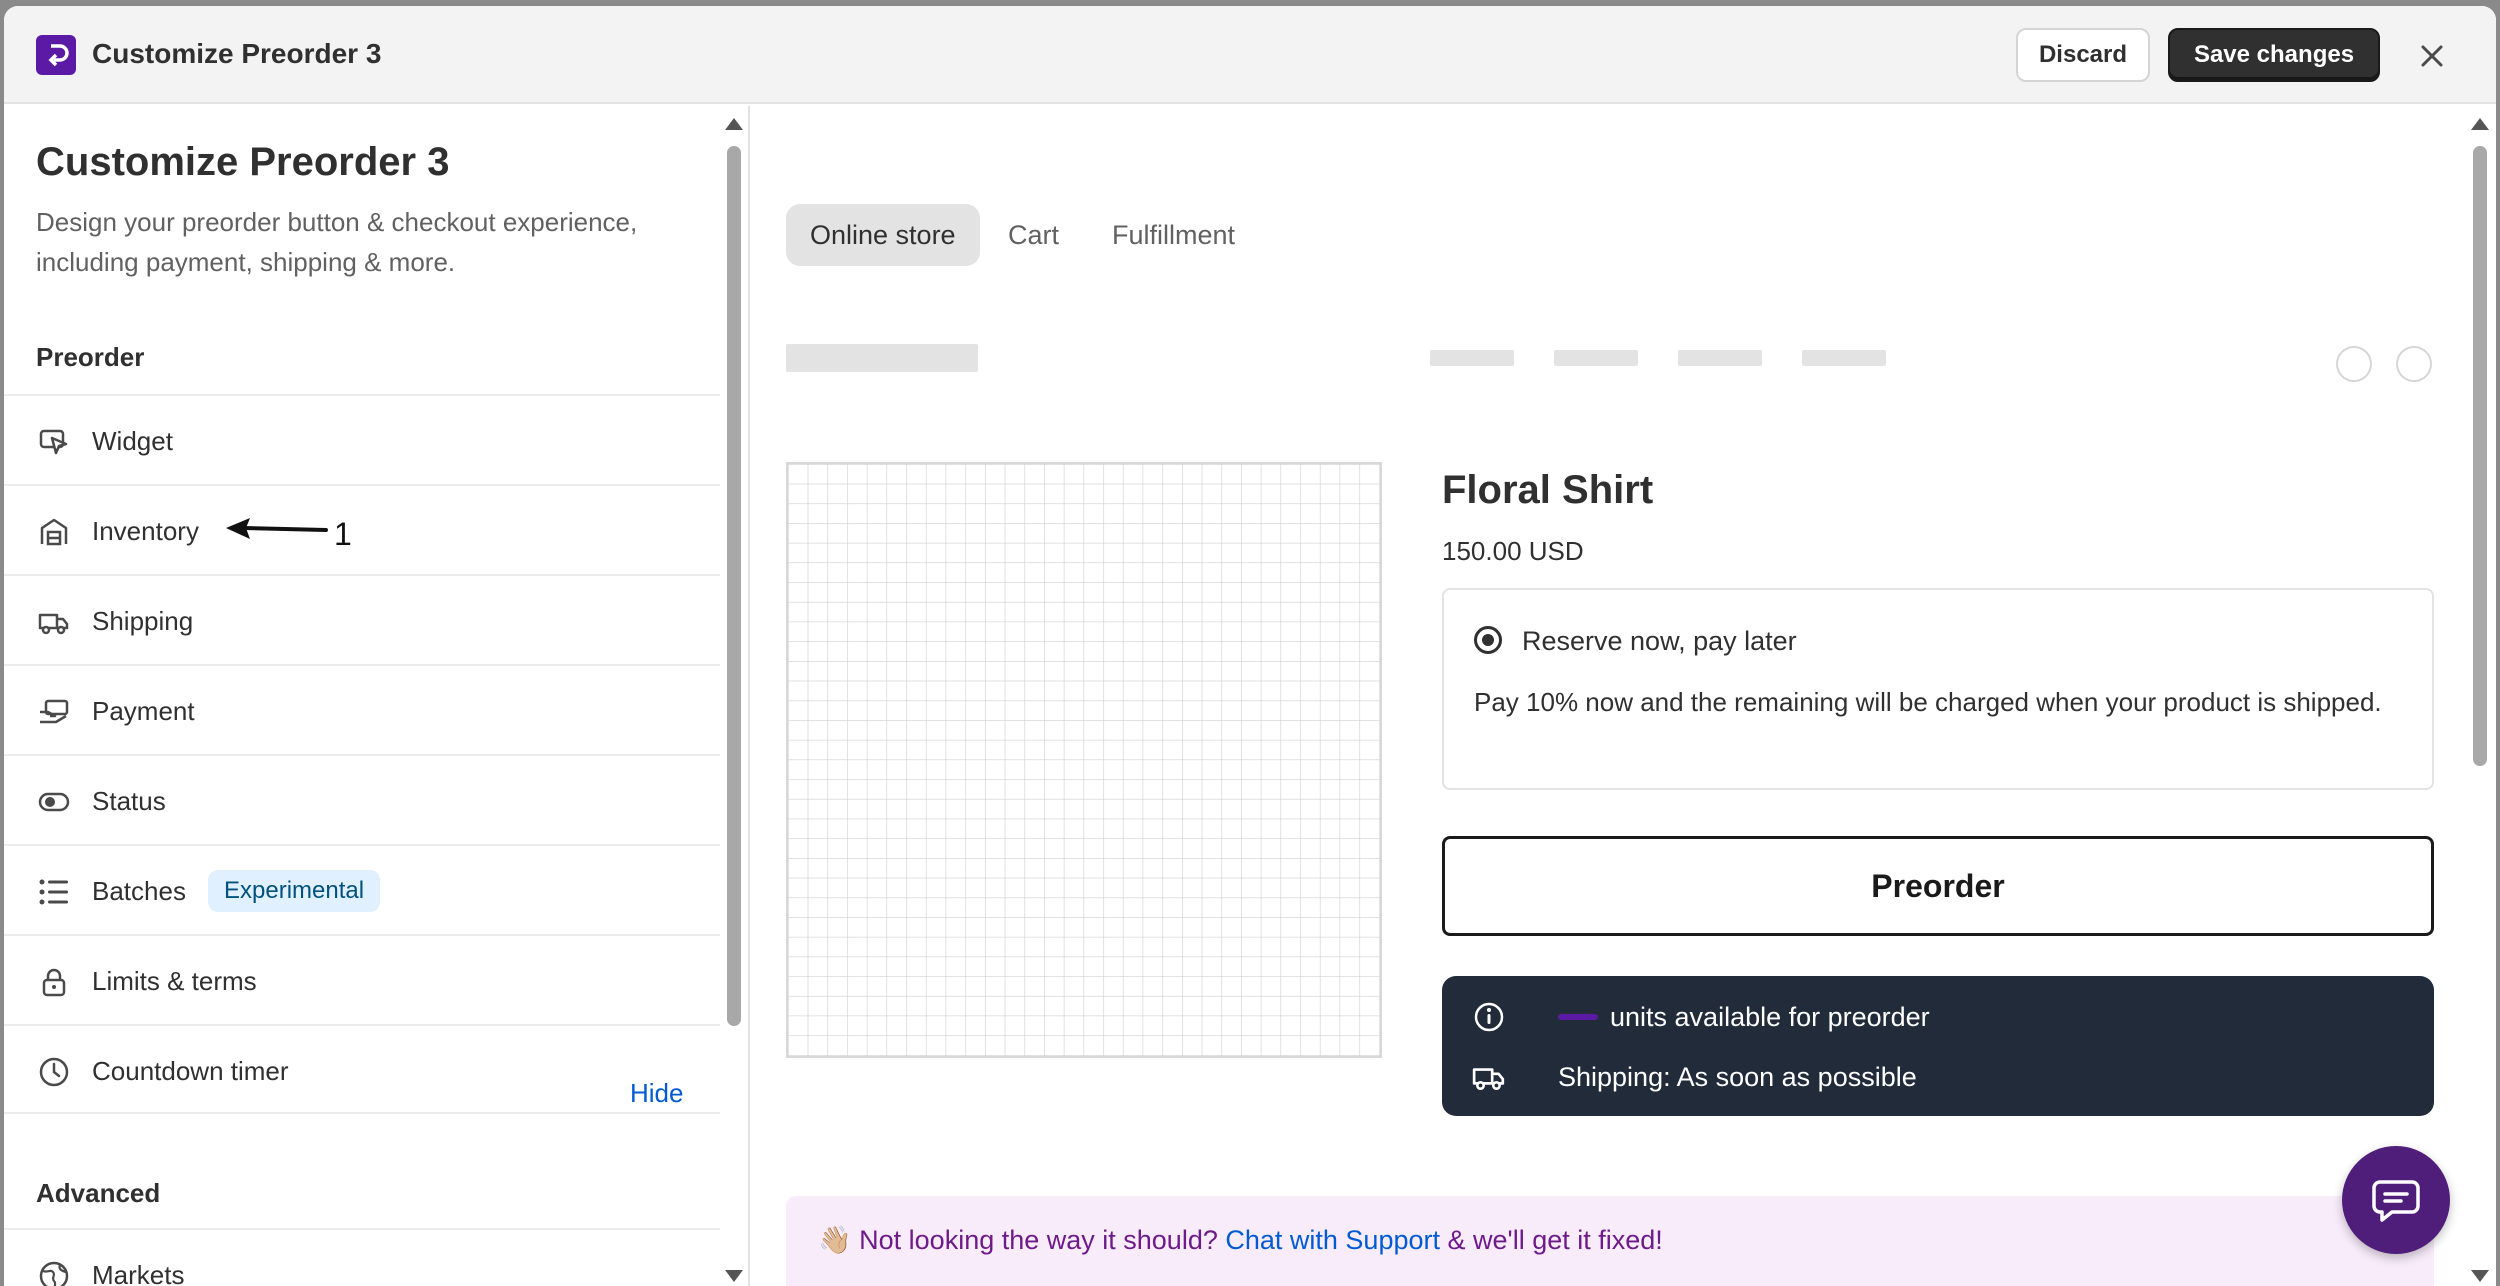 This screenshot has height=1286, width=2500. What do you see at coordinates (1173, 235) in the screenshot?
I see `tab-fulfillment: Fulfillment` at bounding box center [1173, 235].